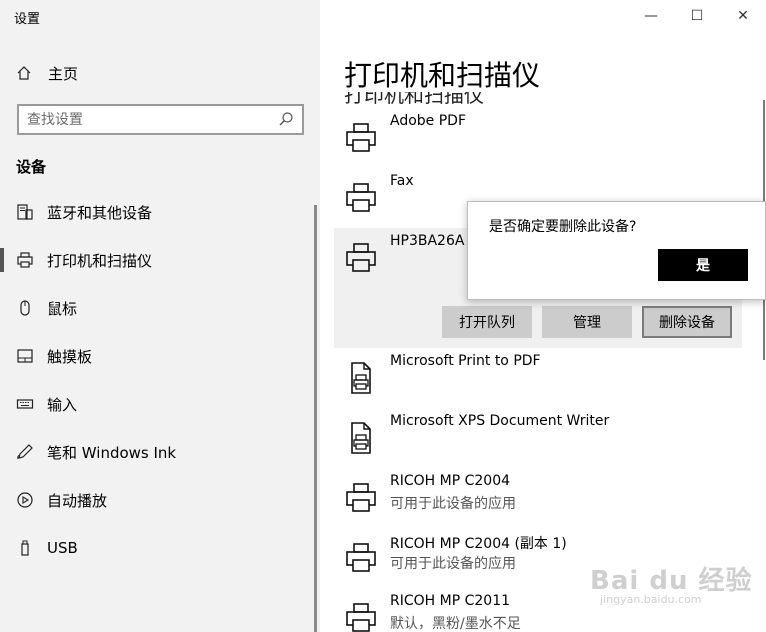  Describe the element at coordinates (500, 421) in the screenshot. I see `printer-name: Microsoft XPS Document Writer` at that location.